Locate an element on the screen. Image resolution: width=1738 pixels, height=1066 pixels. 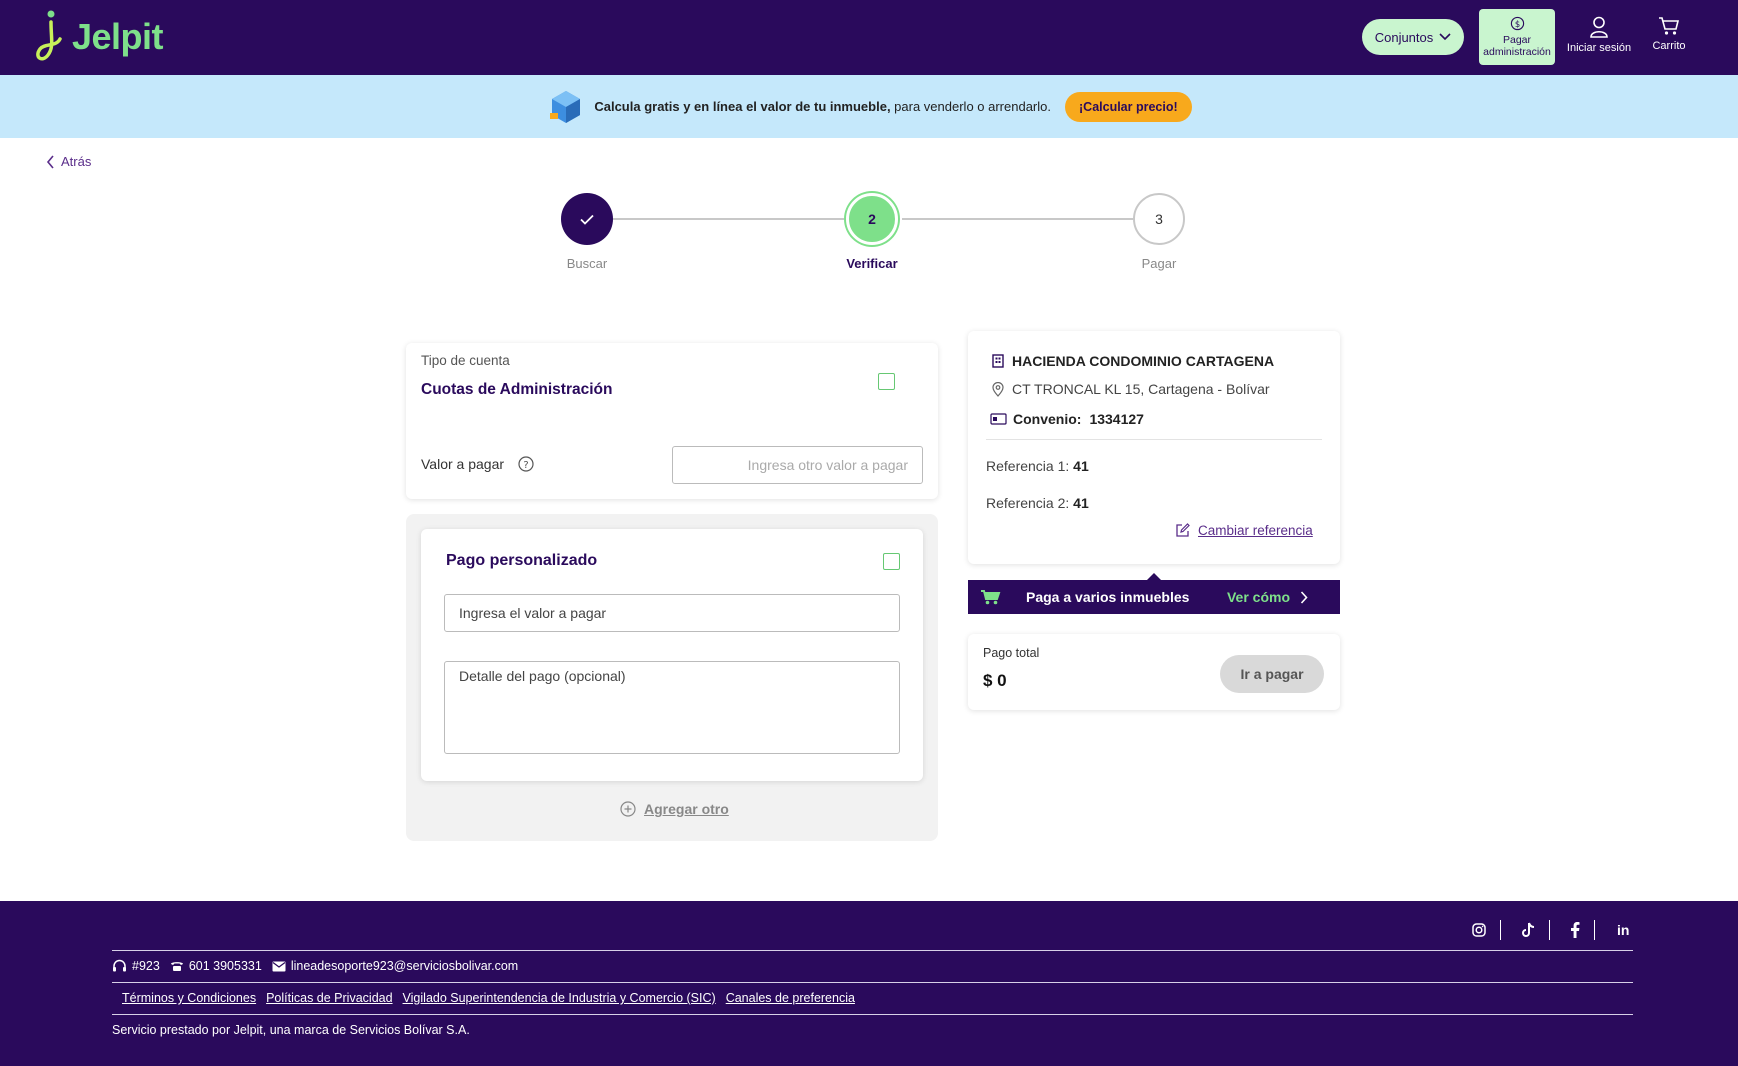
chevron-down-icon is located at coordinates (1445, 37).